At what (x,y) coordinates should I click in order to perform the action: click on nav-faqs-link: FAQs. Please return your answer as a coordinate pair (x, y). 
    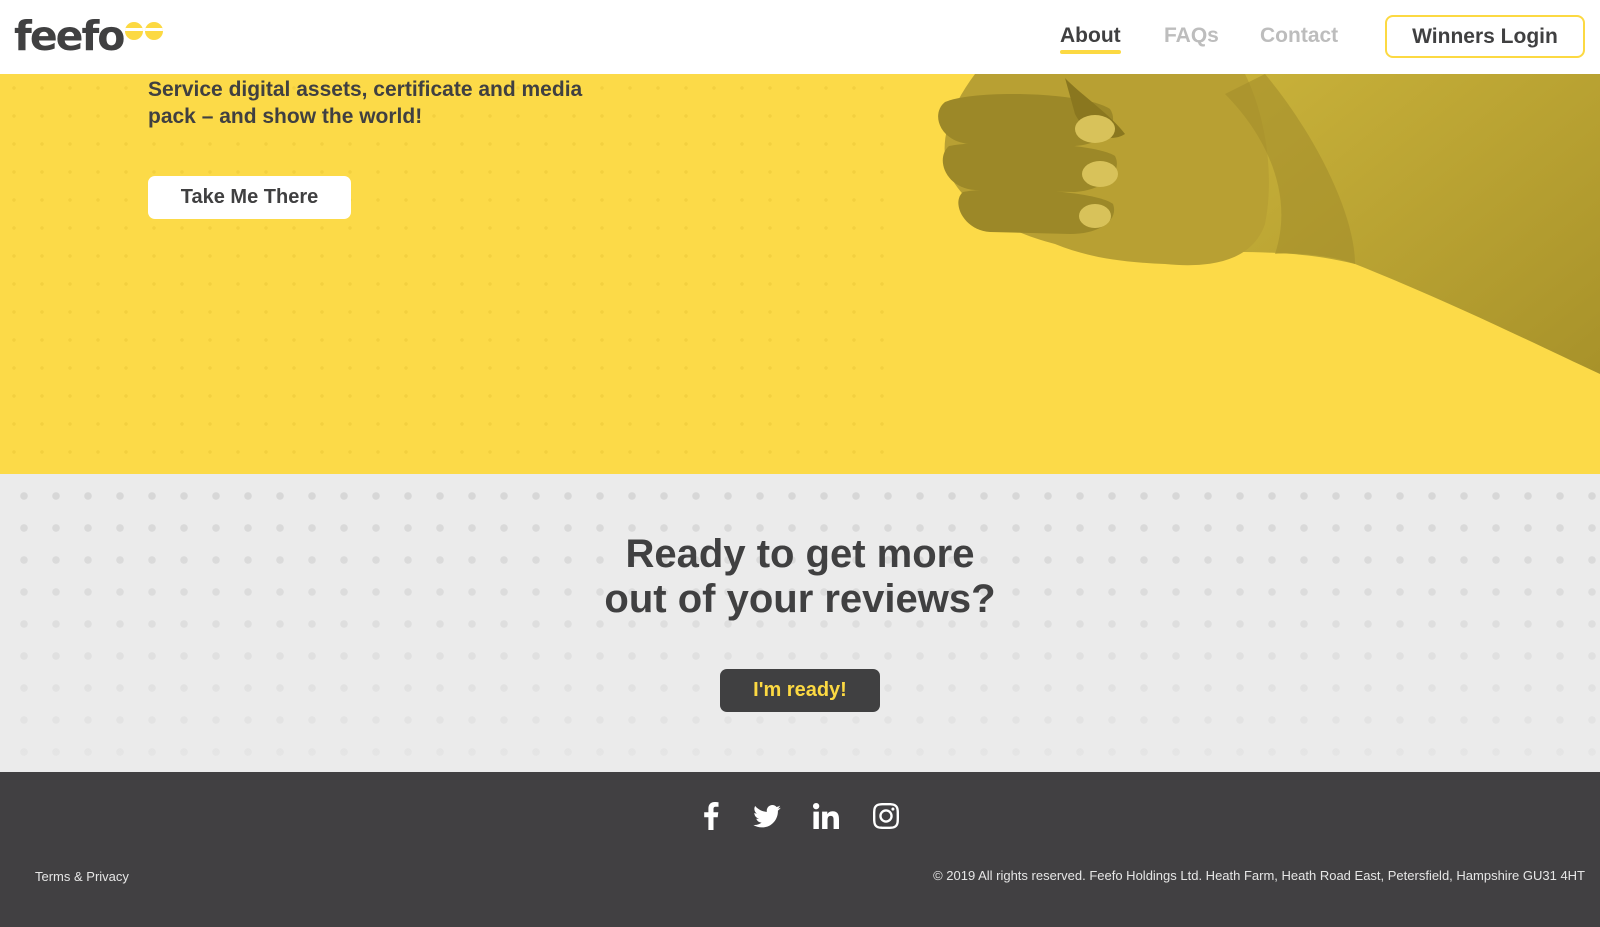
    Looking at the image, I should click on (1191, 36).